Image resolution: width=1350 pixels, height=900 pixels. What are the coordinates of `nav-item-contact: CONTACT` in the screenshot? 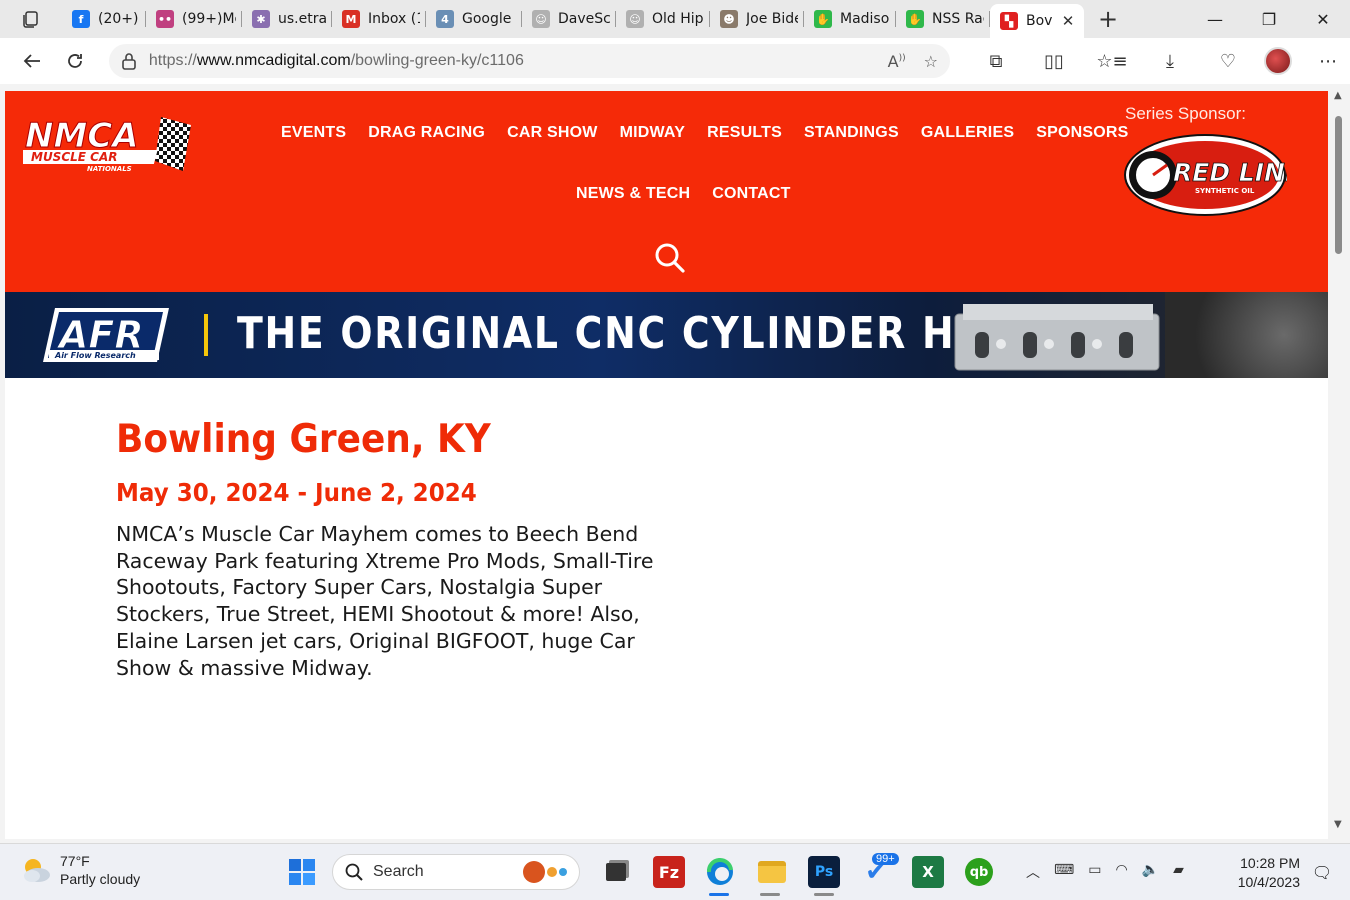 It's located at (751, 194).